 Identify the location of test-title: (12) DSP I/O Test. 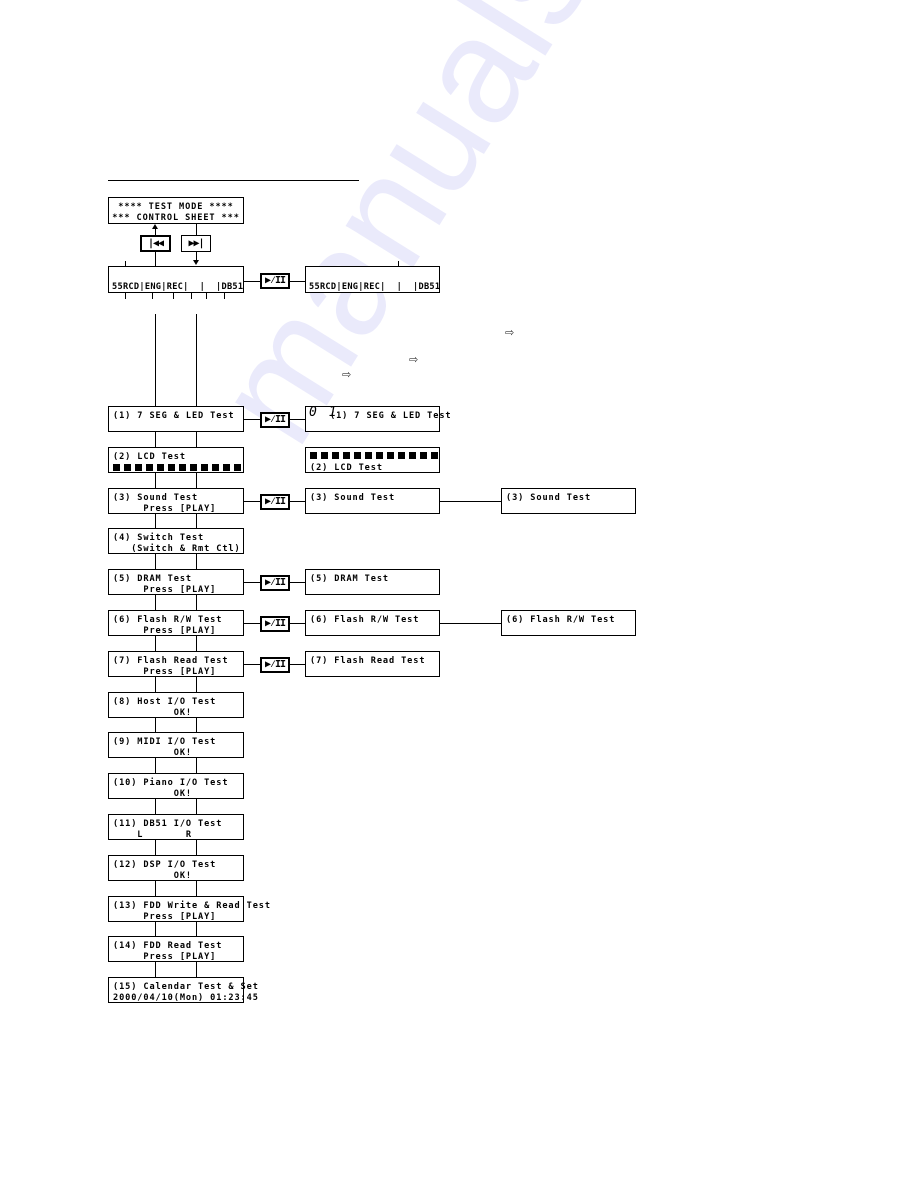
(165, 865).